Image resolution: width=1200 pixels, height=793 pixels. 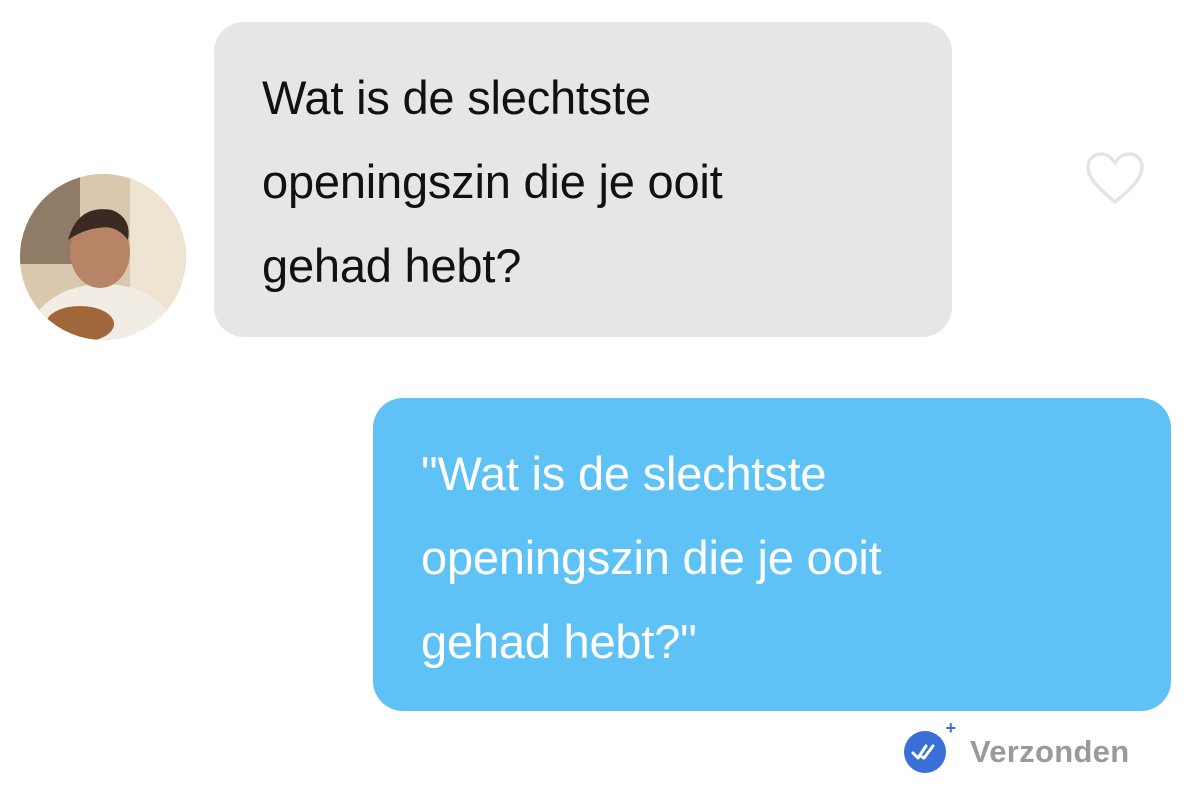 I want to click on avatar-photo, so click(x=103, y=257).